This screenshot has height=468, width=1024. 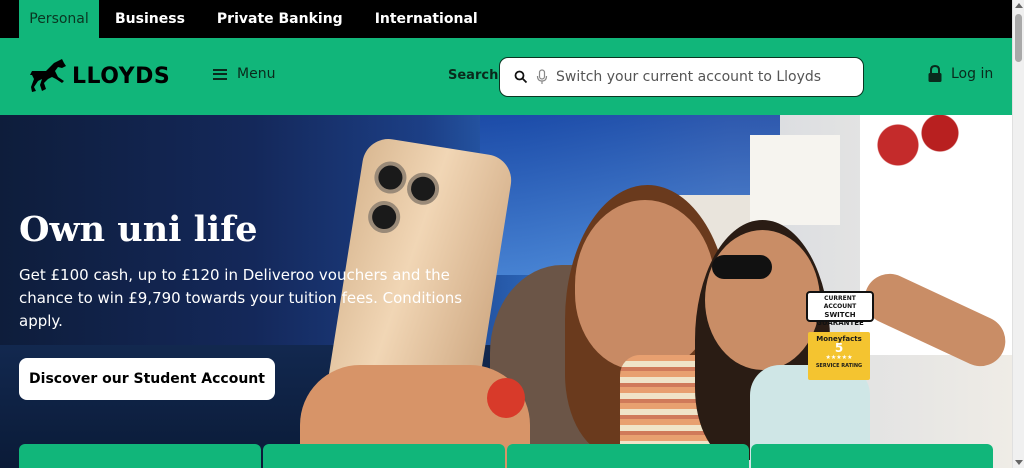 I want to click on search-input, so click(x=701, y=77).